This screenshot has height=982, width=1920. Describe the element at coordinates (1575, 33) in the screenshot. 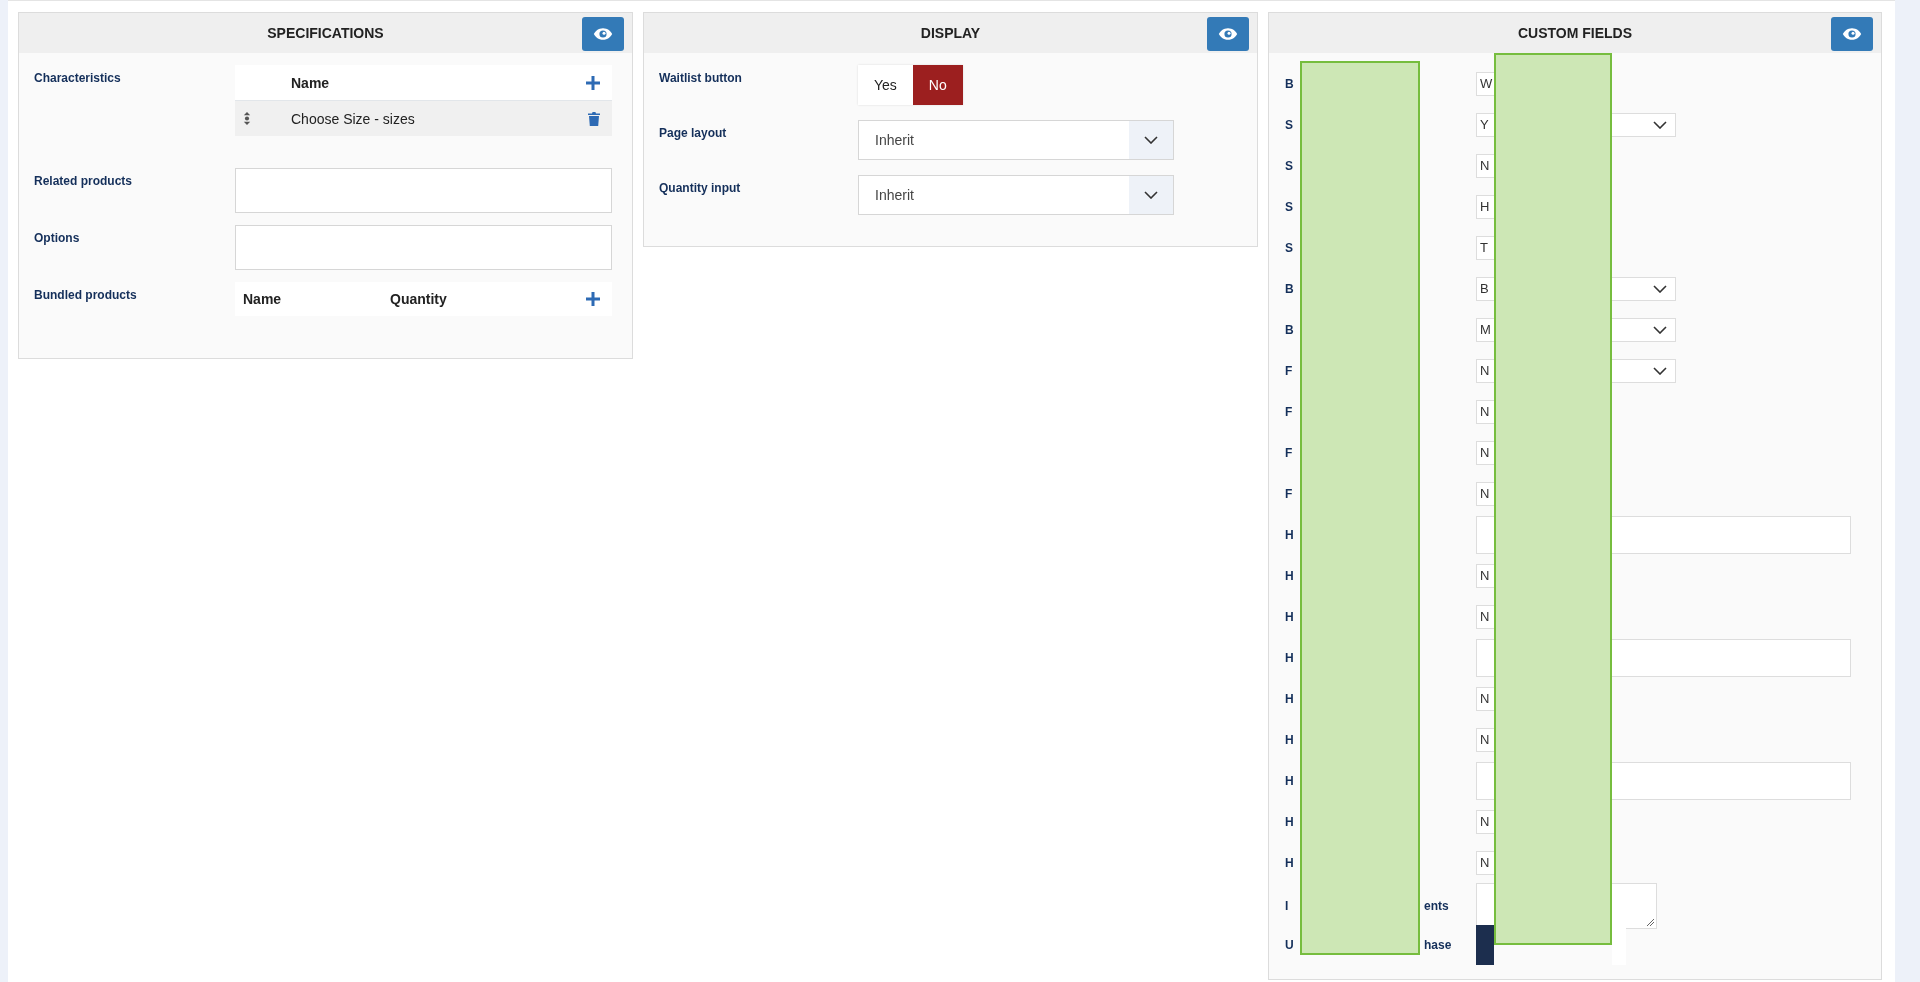

I see `panel-title: CUSTOM FIELDS` at that location.